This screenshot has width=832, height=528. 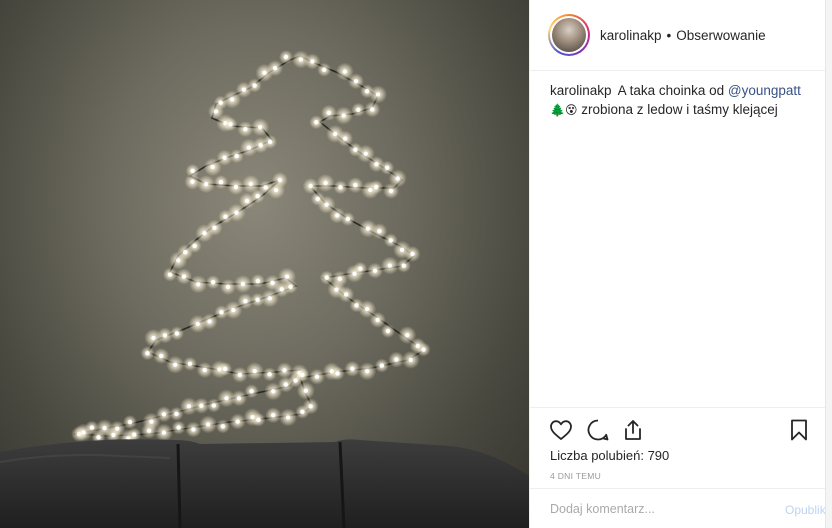 I want to click on post-header: karolinakp • Obserwowanie, so click(x=677, y=35).